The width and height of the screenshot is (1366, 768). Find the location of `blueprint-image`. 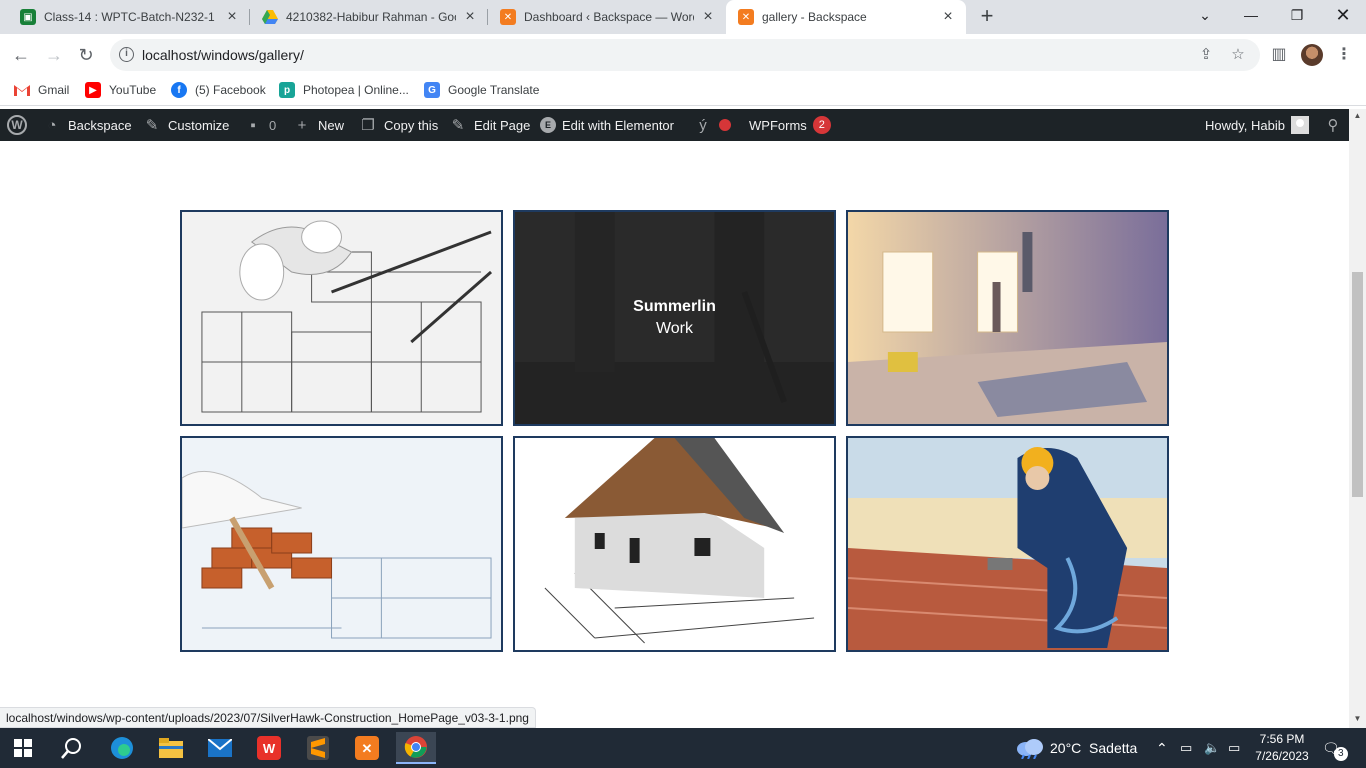

blueprint-image is located at coordinates (341, 318).